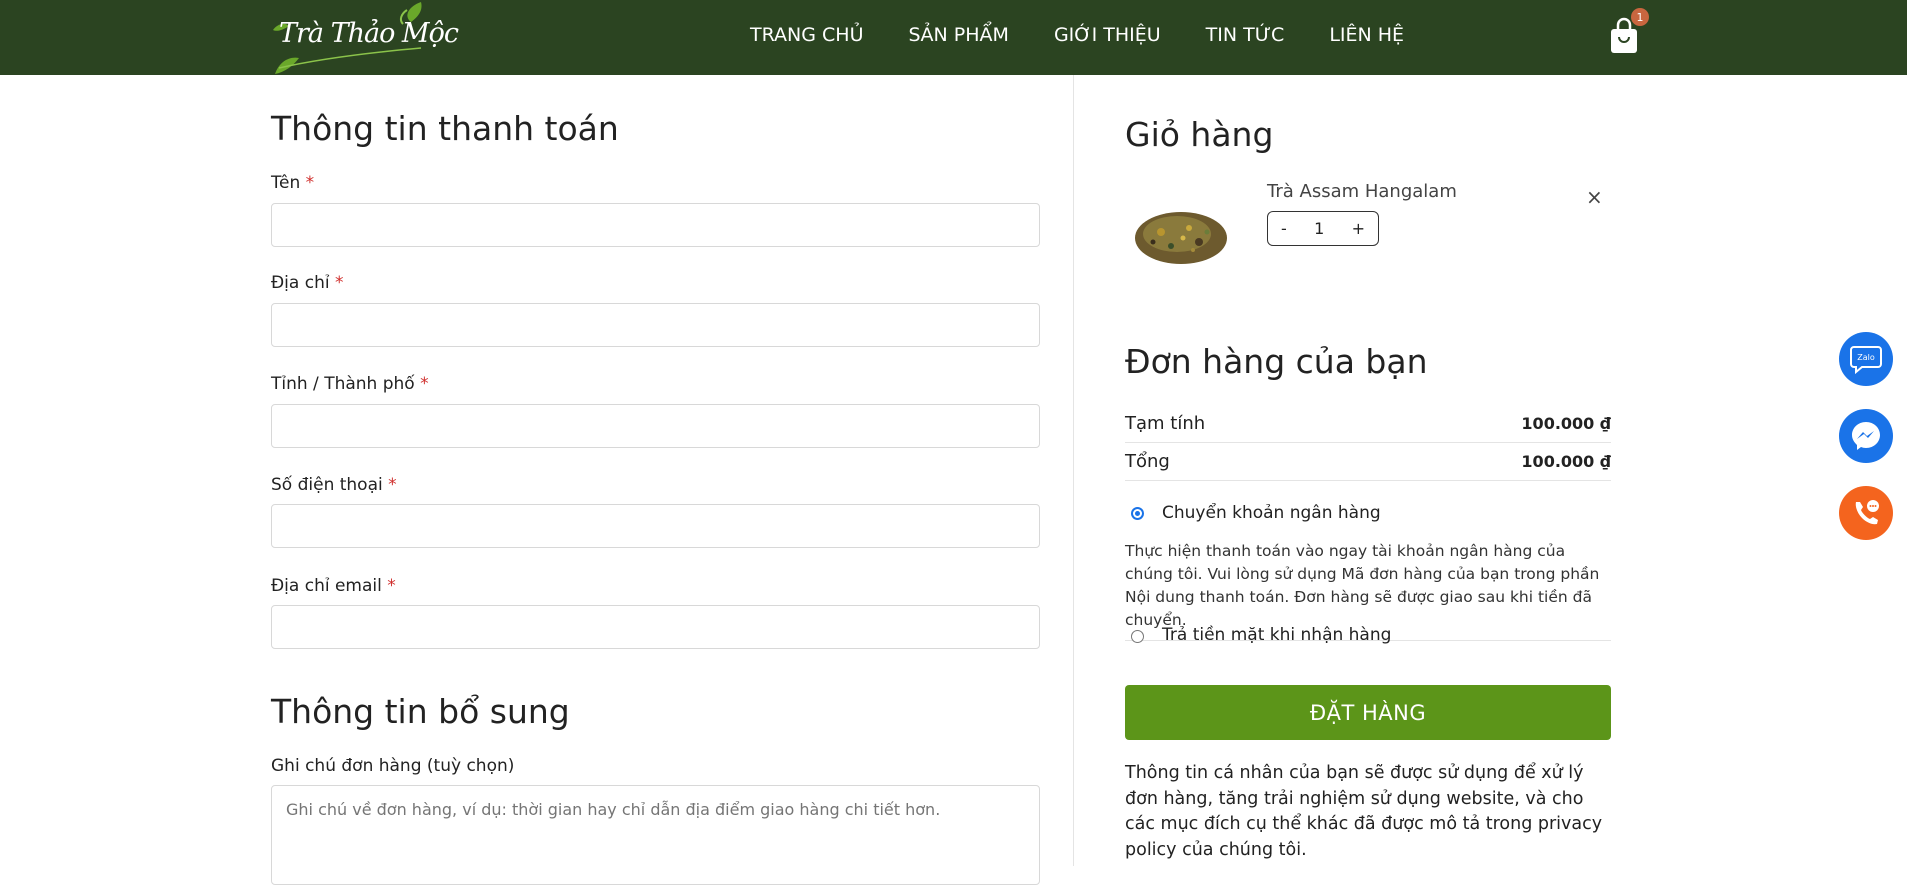 This screenshot has height=885, width=1907. I want to click on order-title: Đơn hàng của bạn, so click(1276, 361).